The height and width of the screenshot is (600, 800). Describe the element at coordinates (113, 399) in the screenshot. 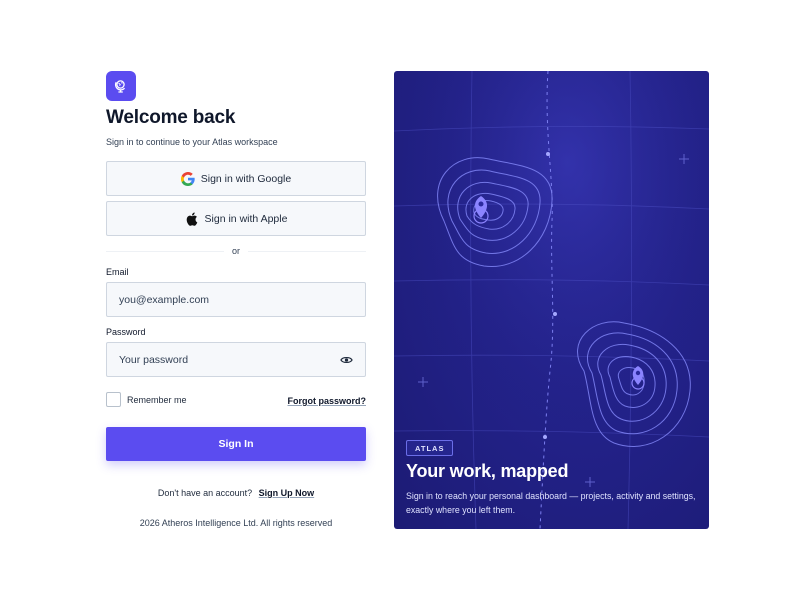

I see `remember-me-checkbox` at that location.